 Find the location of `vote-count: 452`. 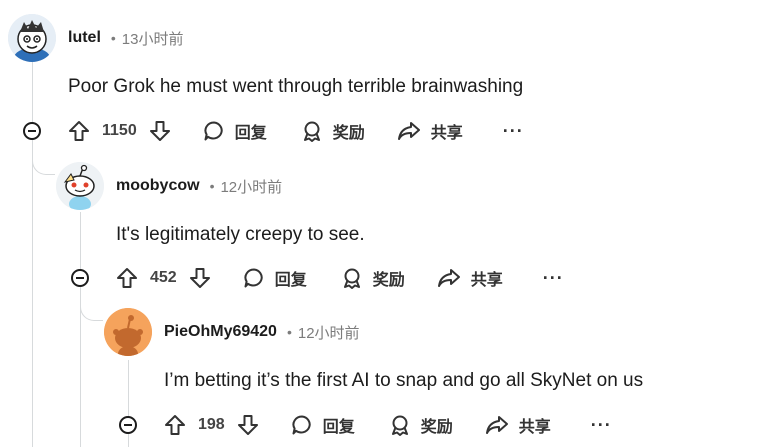

vote-count: 452 is located at coordinates (163, 277).